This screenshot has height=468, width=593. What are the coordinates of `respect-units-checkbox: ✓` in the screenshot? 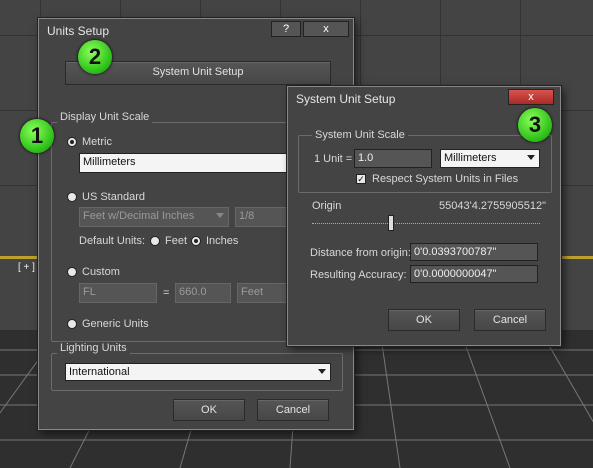 It's located at (361, 179).